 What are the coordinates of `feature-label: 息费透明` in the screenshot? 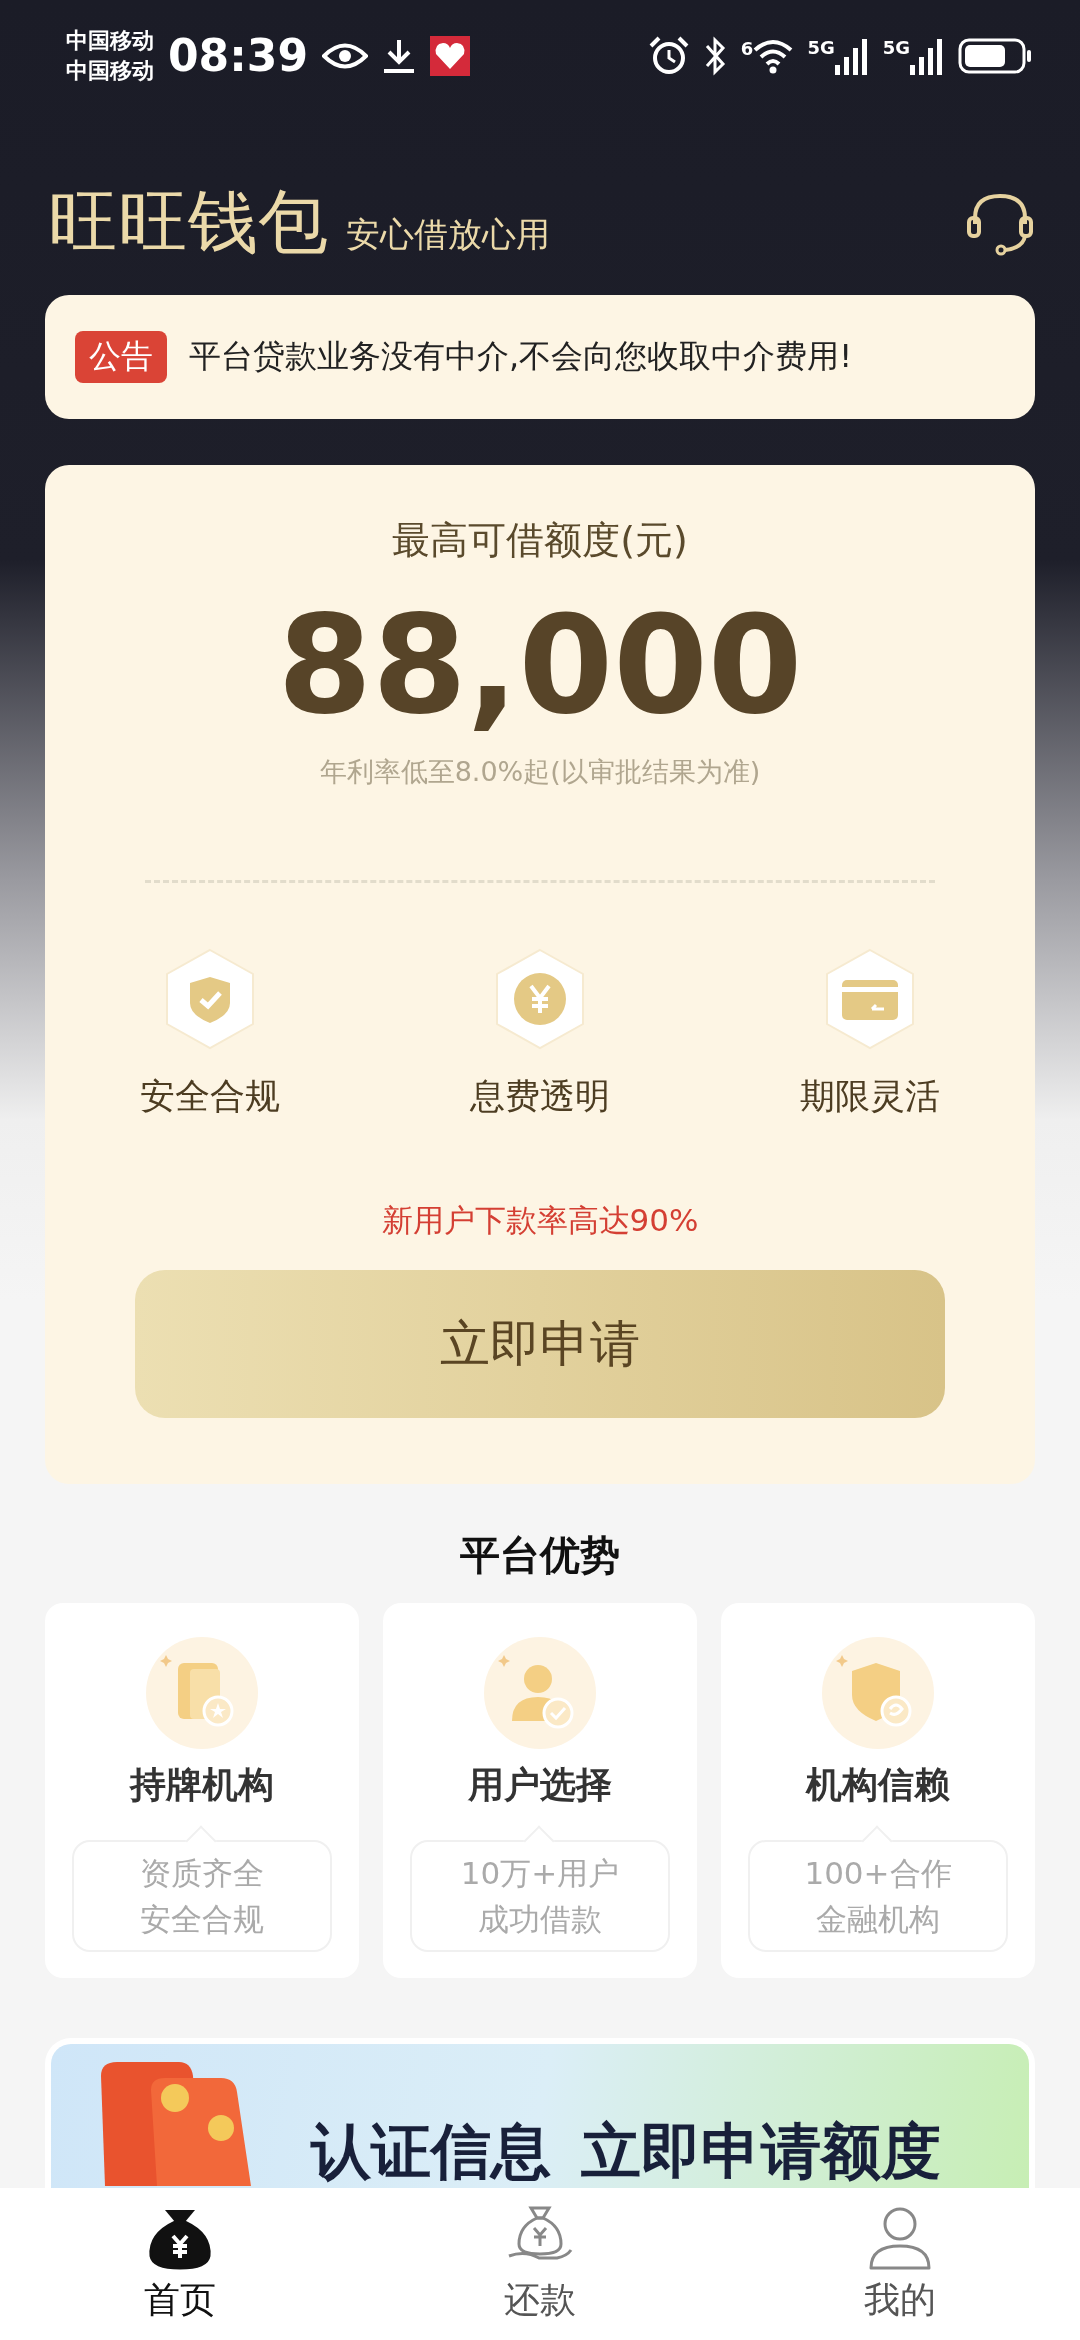 It's located at (540, 1096).